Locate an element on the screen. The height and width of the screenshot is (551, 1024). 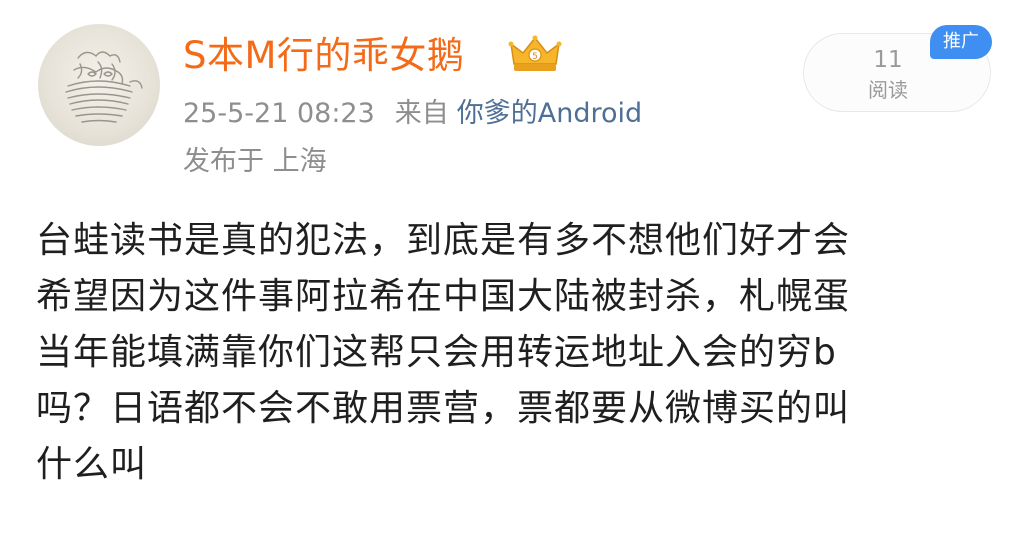
author-name: S本M行的乖女鹅 is located at coordinates (323, 56).